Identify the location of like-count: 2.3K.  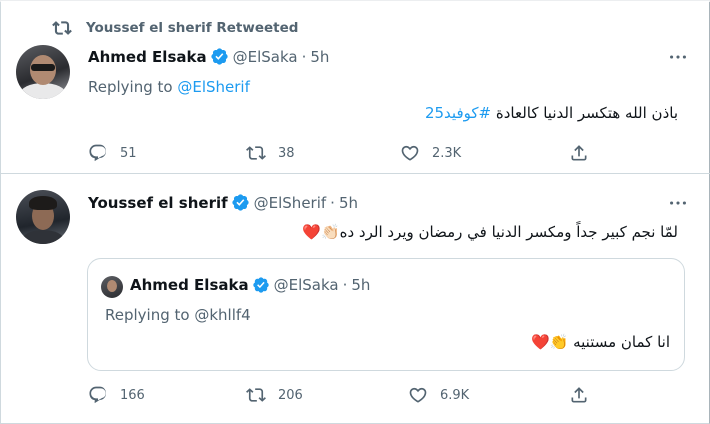
(447, 153).